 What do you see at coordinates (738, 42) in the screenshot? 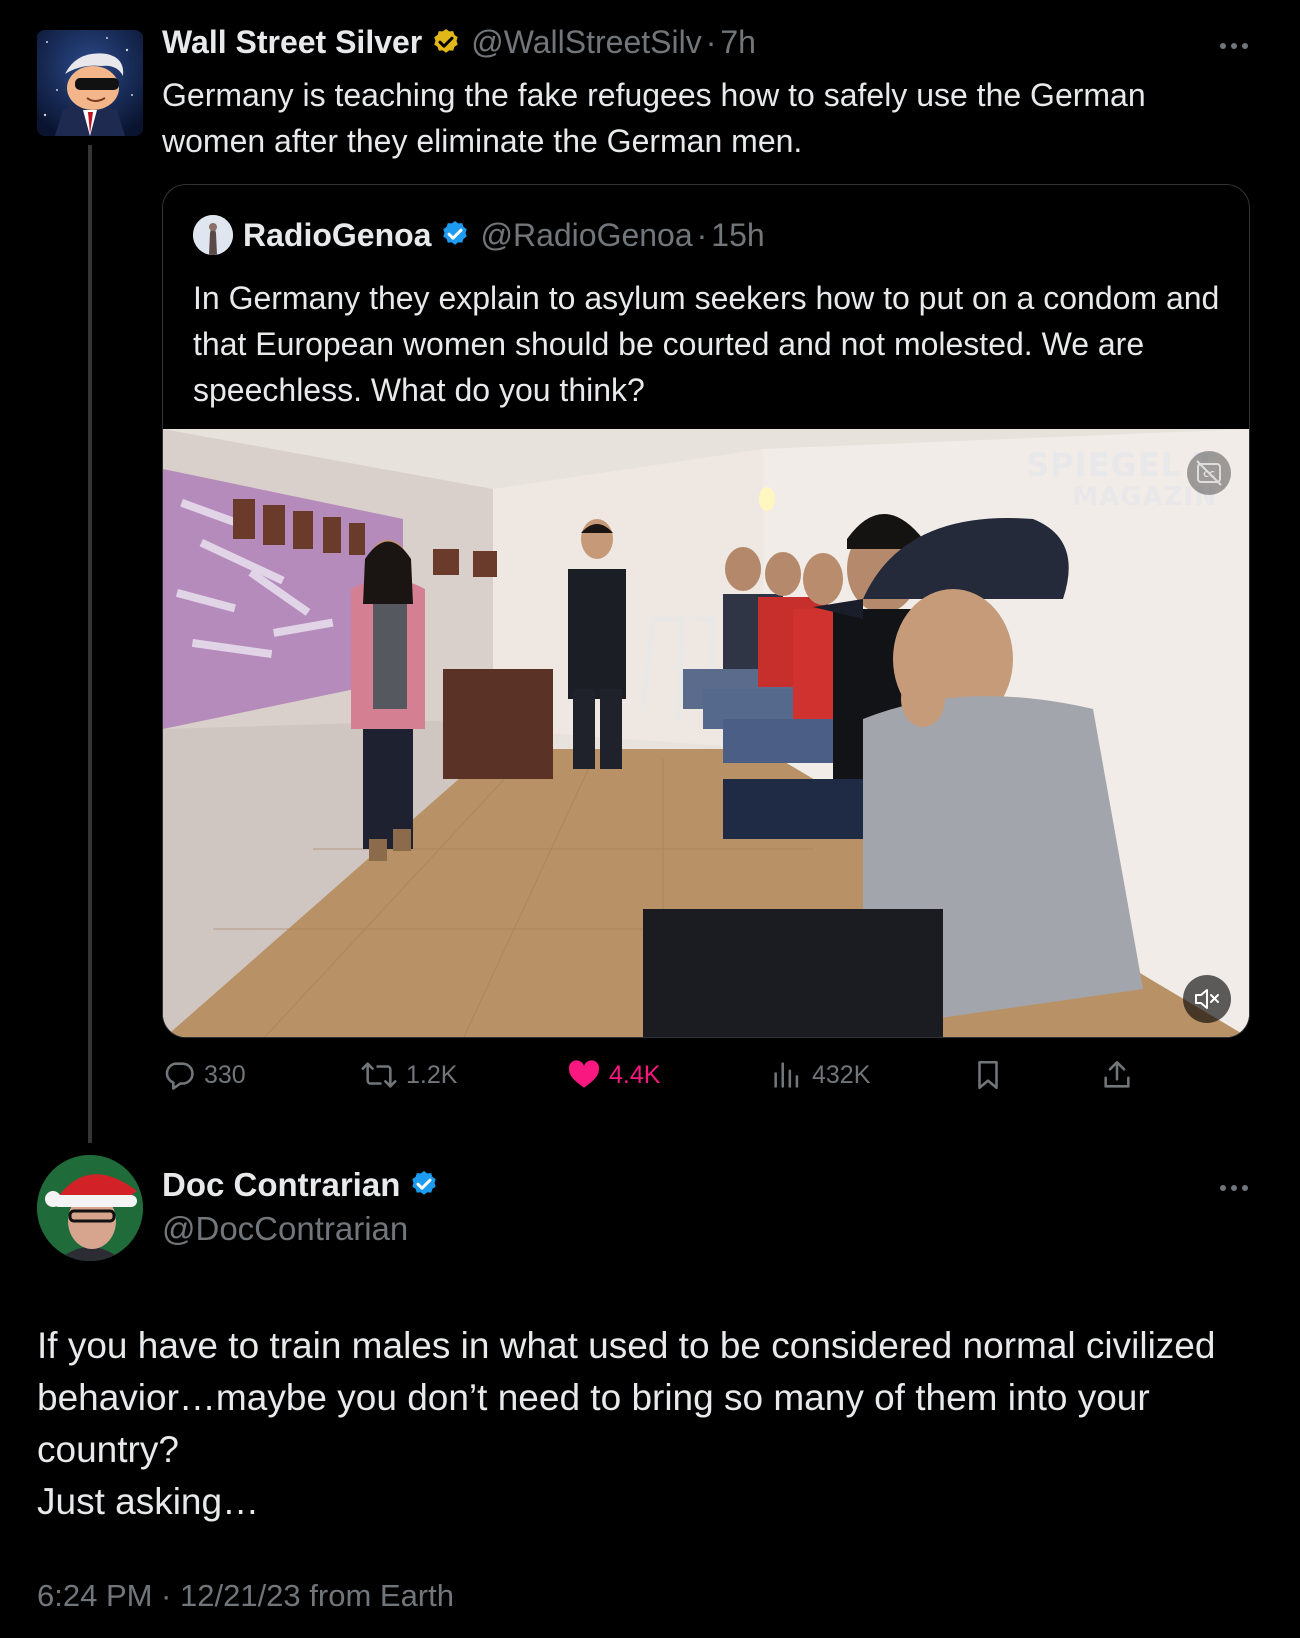
I see `tweet-time: 7h` at bounding box center [738, 42].